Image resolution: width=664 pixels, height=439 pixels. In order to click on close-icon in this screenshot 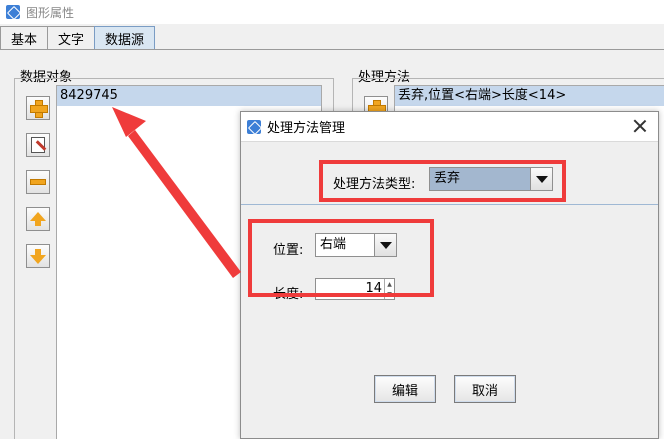, I will do `click(640, 126)`.